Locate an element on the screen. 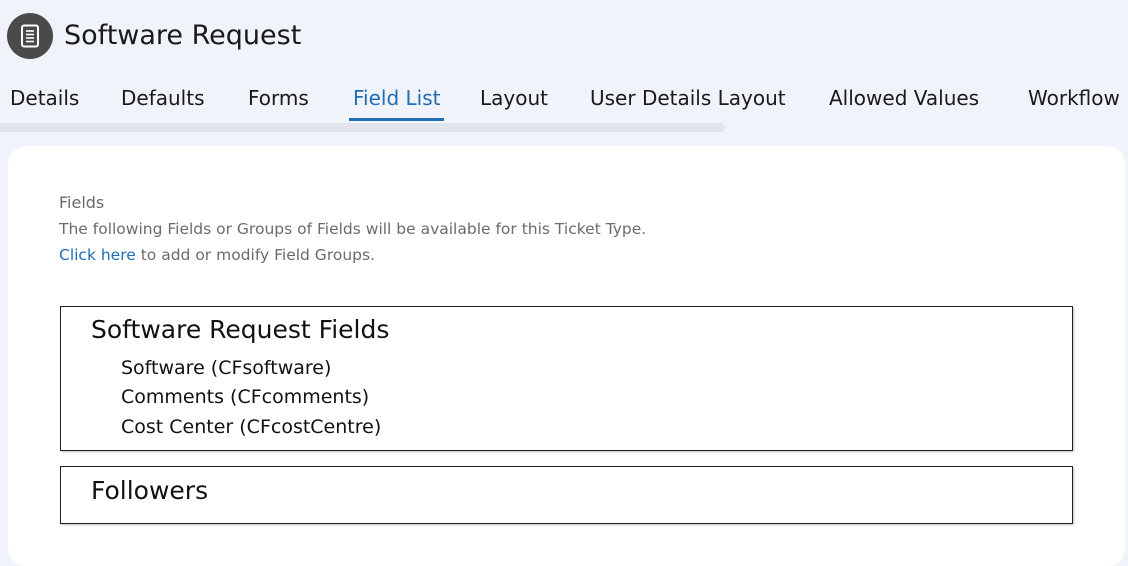 This screenshot has height=566, width=1128. tab-defaults: Defaults is located at coordinates (163, 103).